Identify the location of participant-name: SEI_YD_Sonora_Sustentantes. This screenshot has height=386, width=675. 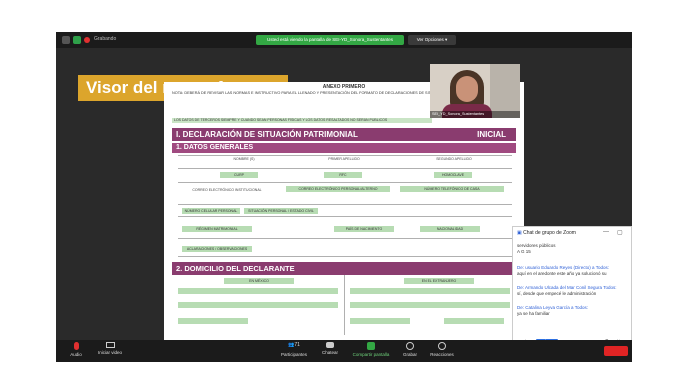
(475, 114).